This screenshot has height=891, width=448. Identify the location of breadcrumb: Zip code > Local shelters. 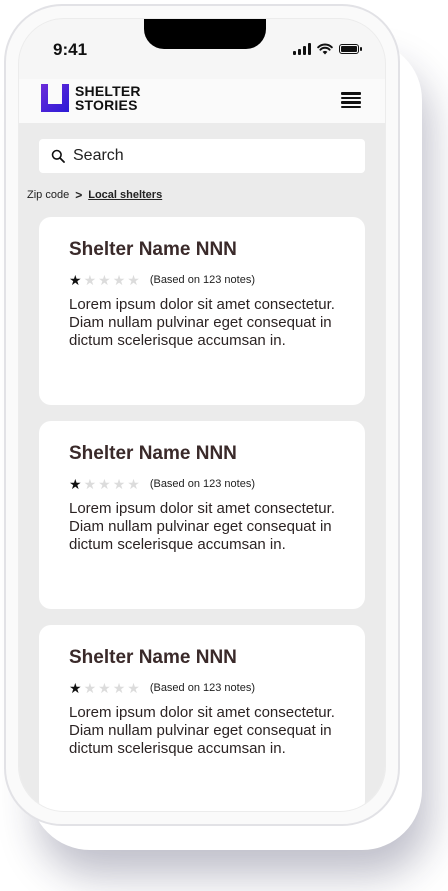
(94, 195).